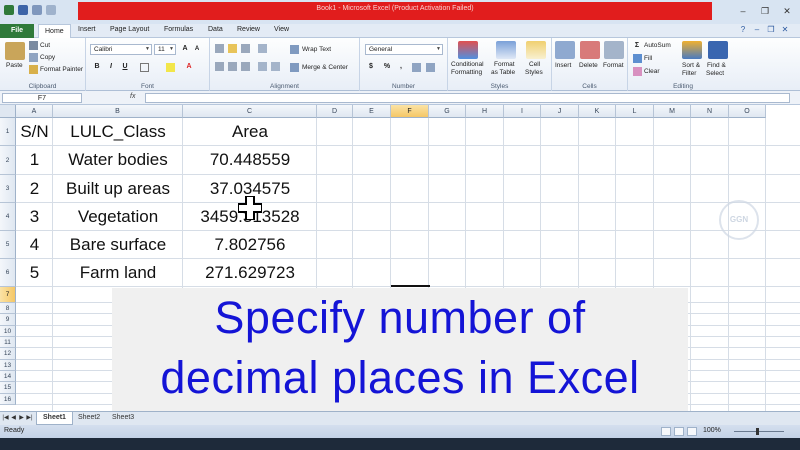  I want to click on borders-icon, so click(144, 67).